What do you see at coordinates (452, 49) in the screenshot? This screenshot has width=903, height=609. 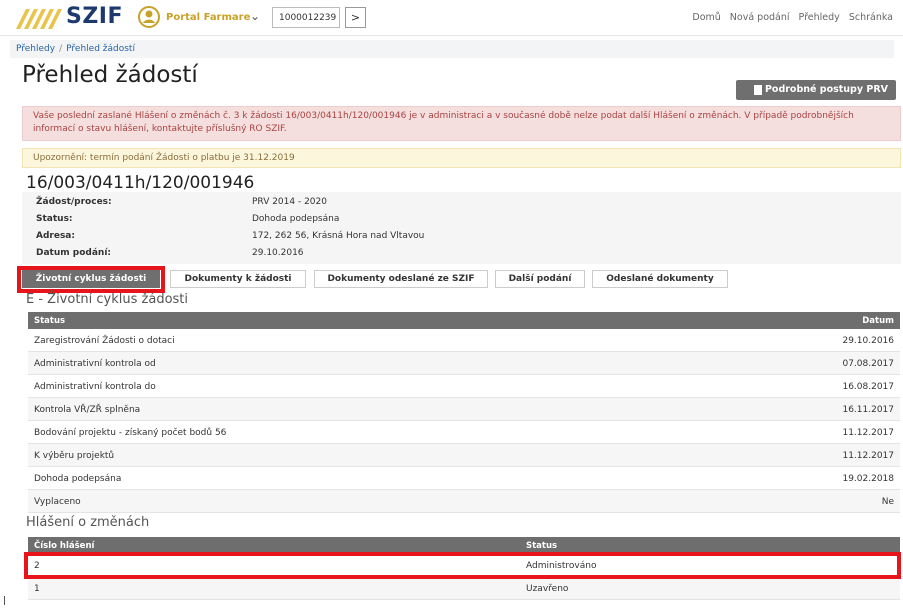 I see `breadcrumb: Přehledy / Přehled žádostí` at bounding box center [452, 49].